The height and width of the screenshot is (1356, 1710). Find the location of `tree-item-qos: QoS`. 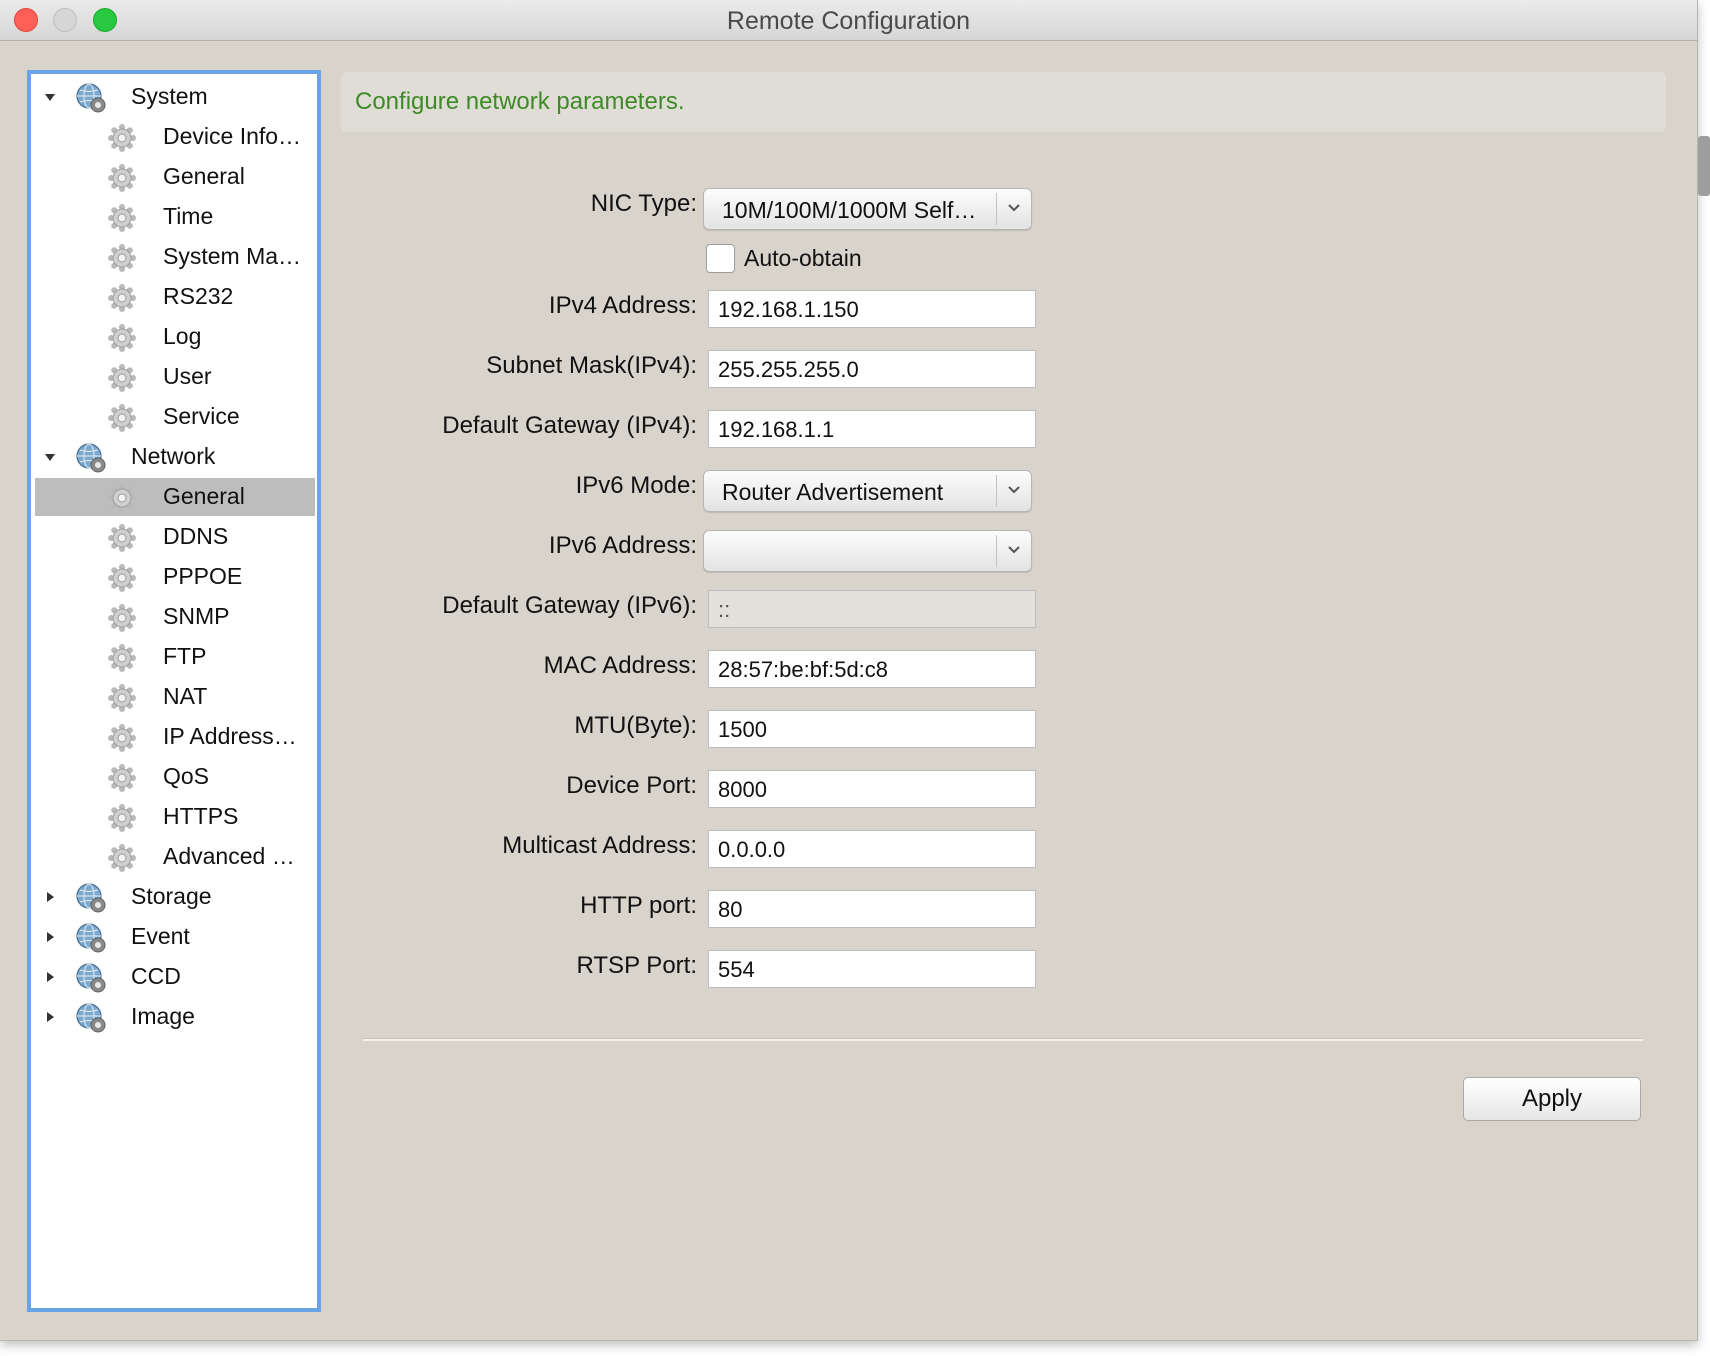

tree-item-qos: QoS is located at coordinates (174, 777).